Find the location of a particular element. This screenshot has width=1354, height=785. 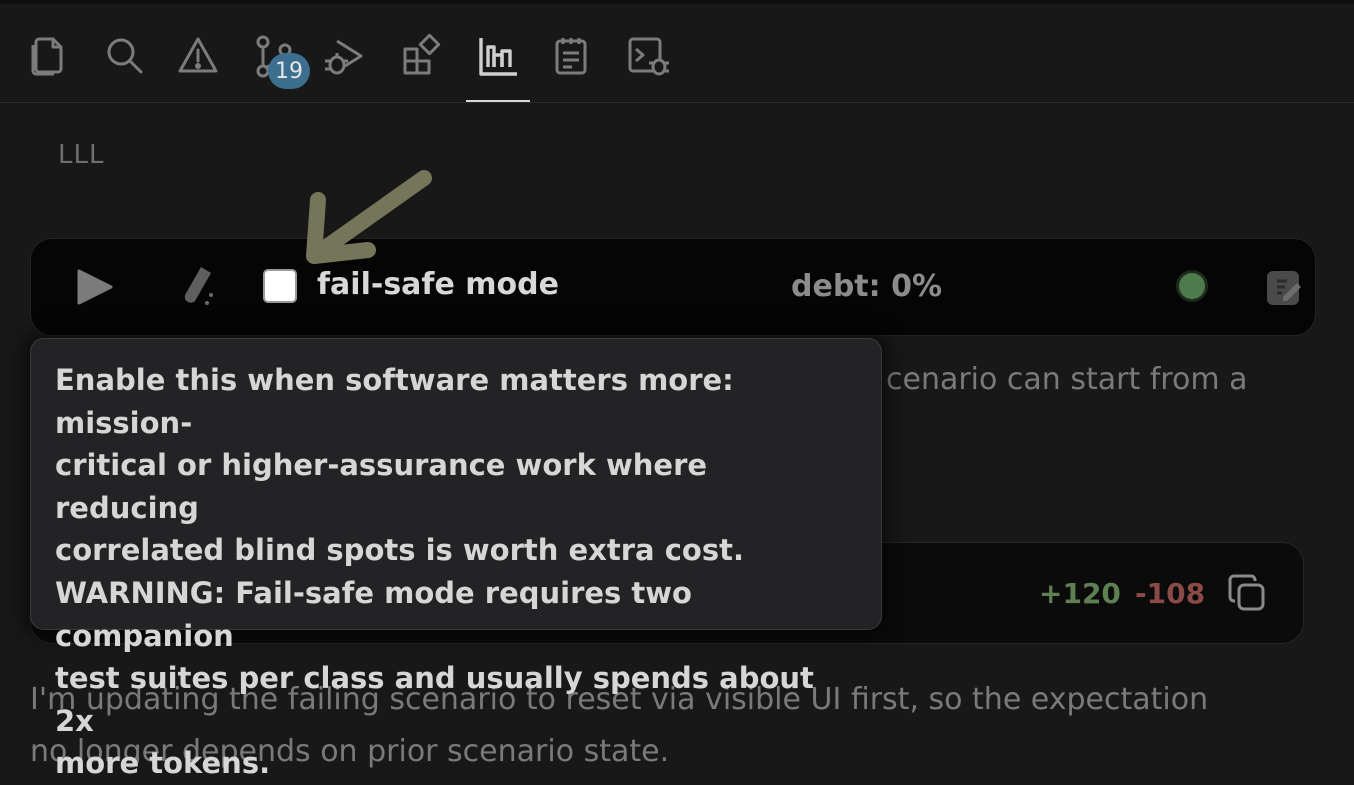

annotation-arrow-icon is located at coordinates (369, 217).